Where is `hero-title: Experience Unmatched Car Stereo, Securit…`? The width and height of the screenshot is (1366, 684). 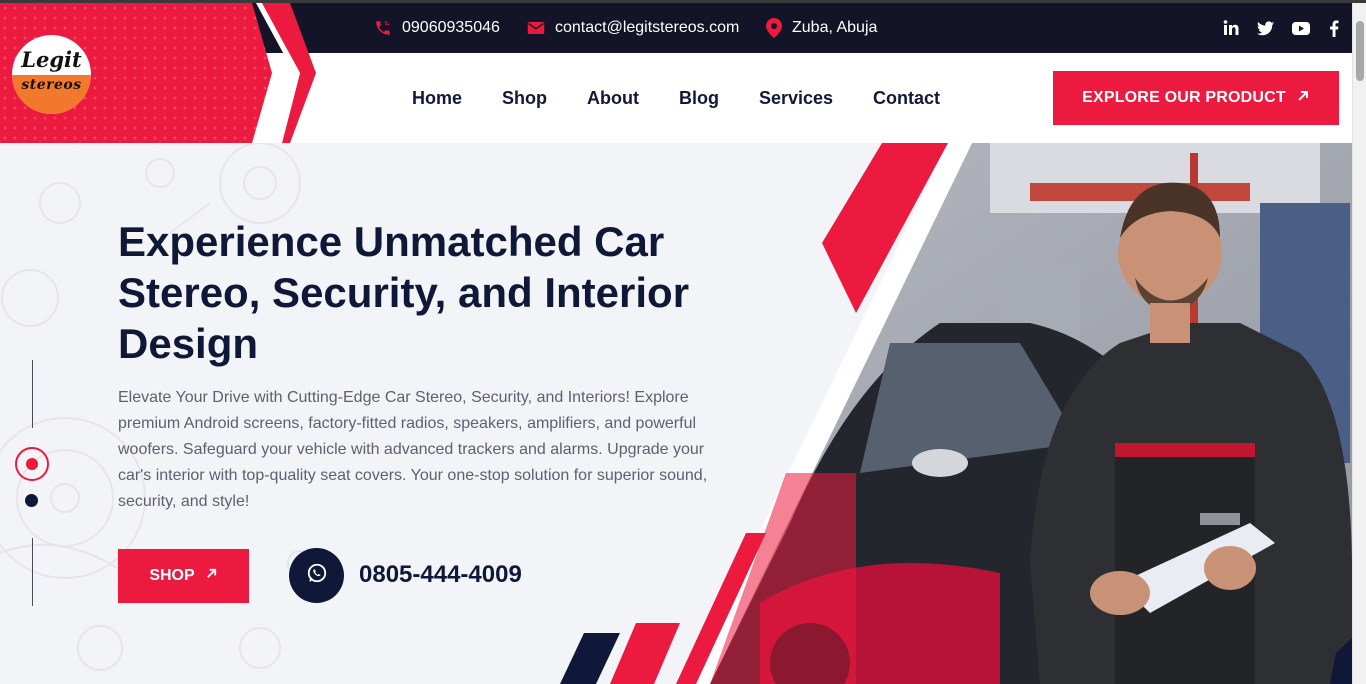
hero-title: Experience Unmatched Car Stereo, Securit… is located at coordinates (404, 292).